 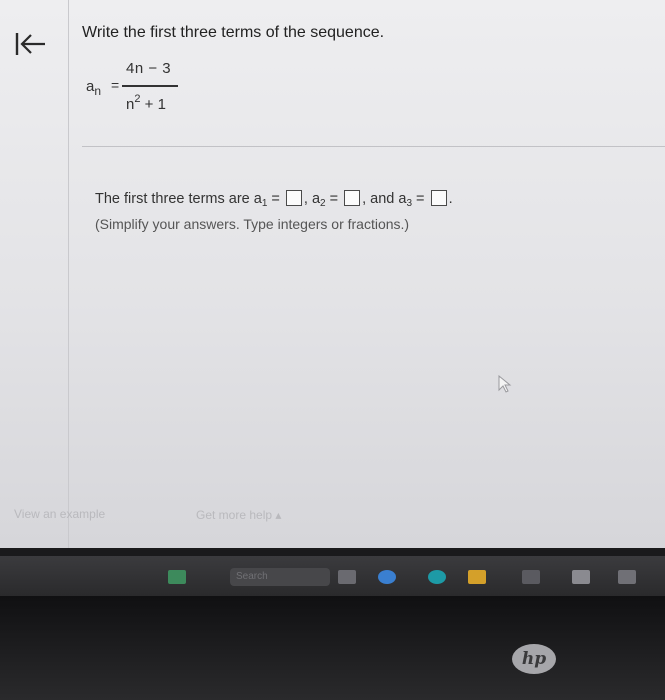 What do you see at coordinates (332, 520) in the screenshot?
I see `bottom-links: View an example Get more help ▴` at bounding box center [332, 520].